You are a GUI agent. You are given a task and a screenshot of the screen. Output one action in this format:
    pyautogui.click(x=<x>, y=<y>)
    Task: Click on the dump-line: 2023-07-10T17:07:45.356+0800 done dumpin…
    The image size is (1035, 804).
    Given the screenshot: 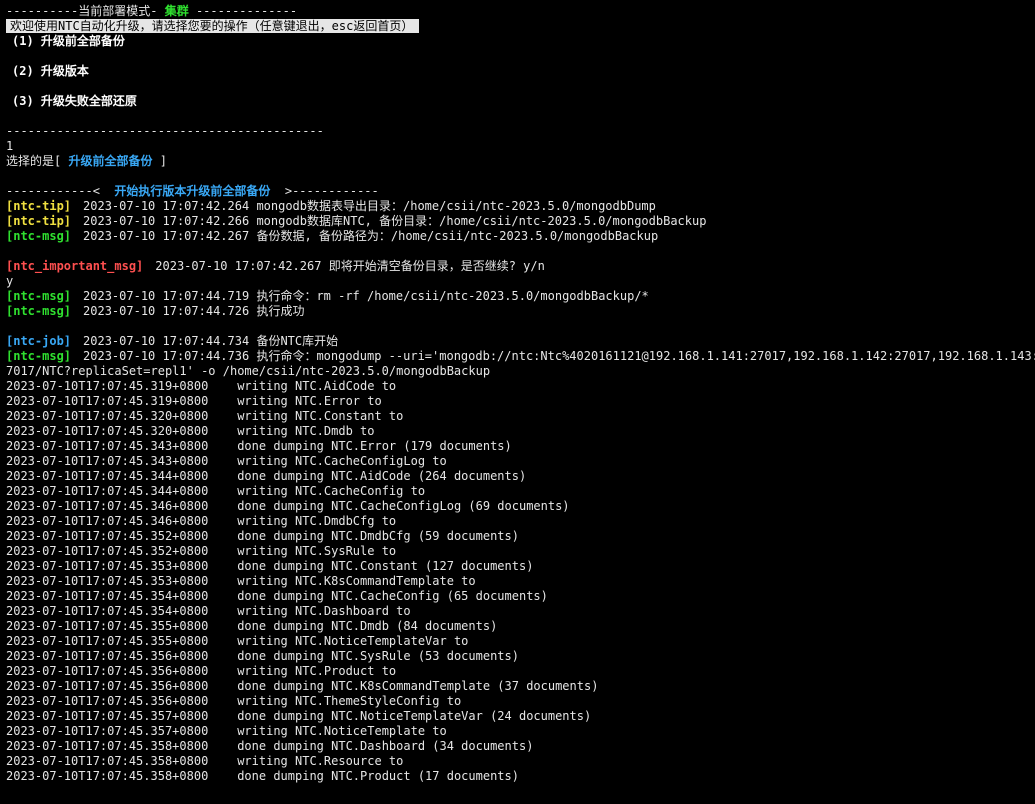 What is the action you would take?
    pyautogui.click(x=520, y=686)
    